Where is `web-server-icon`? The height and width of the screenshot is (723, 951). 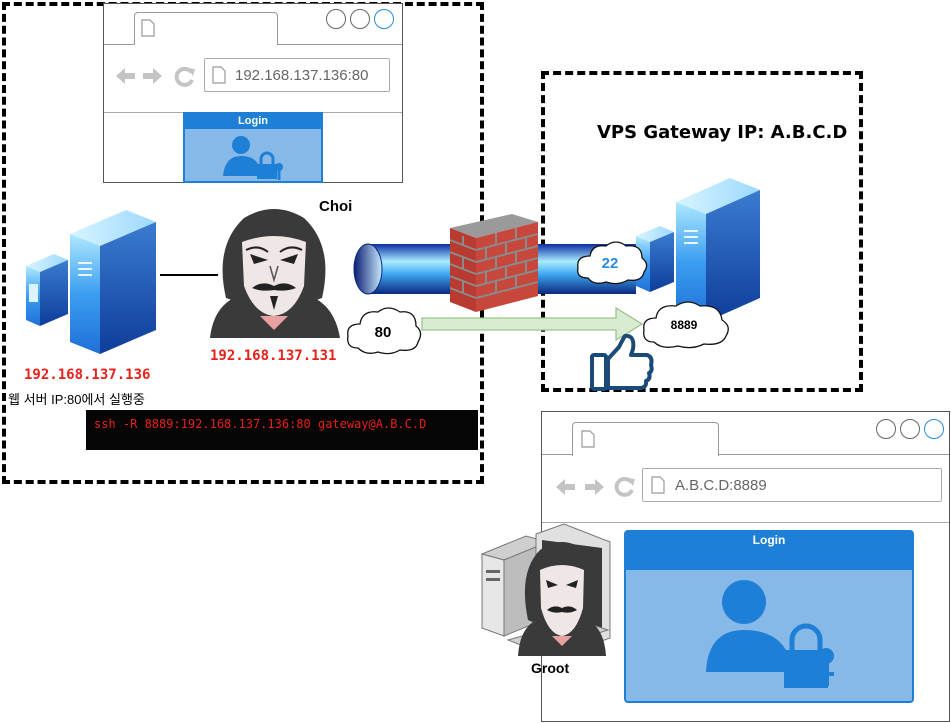 web-server-icon is located at coordinates (91, 282).